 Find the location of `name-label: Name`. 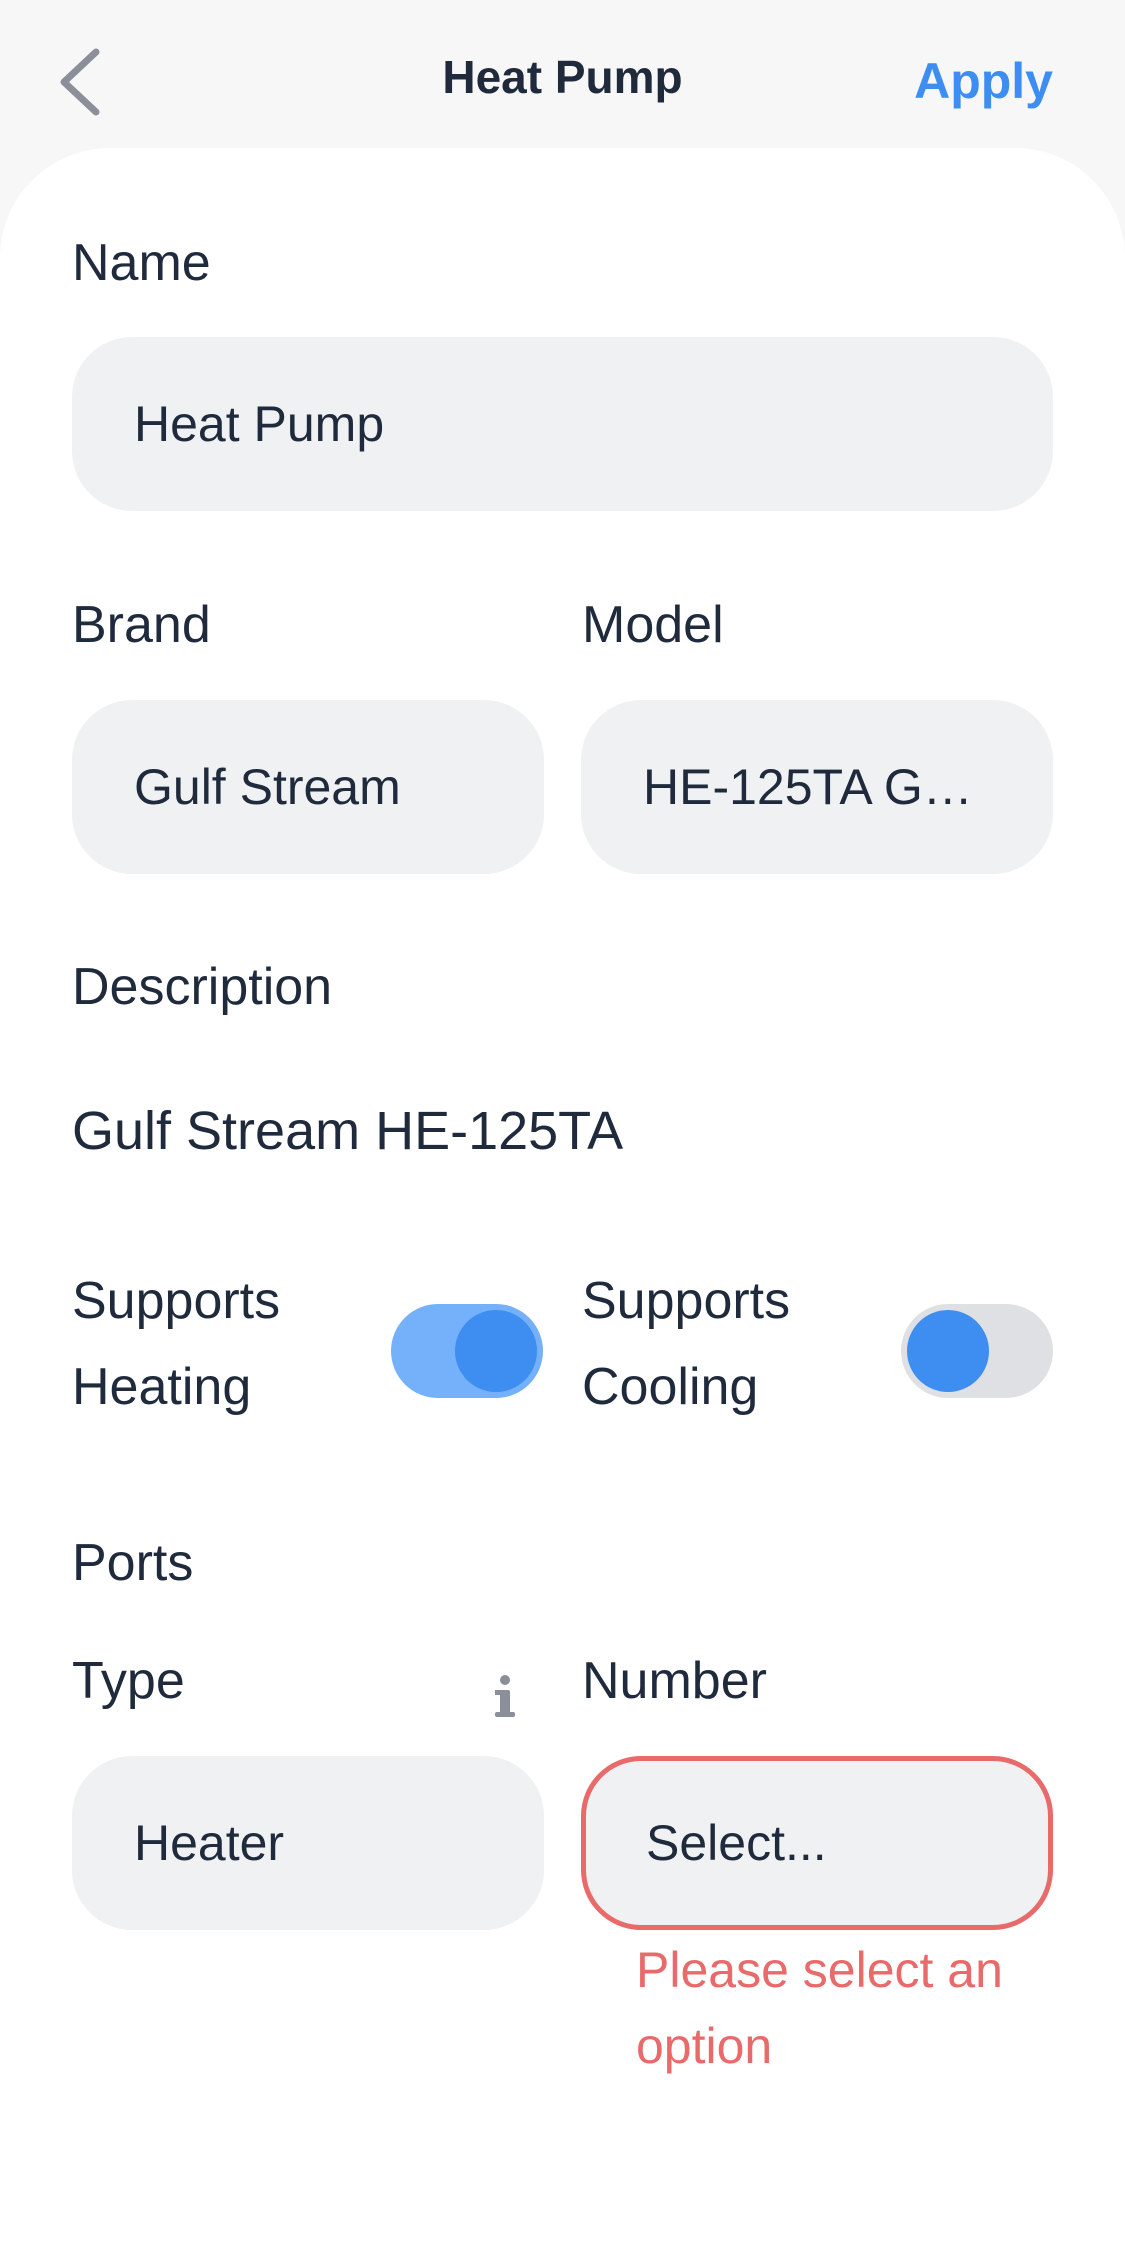

name-label: Name is located at coordinates (141, 263).